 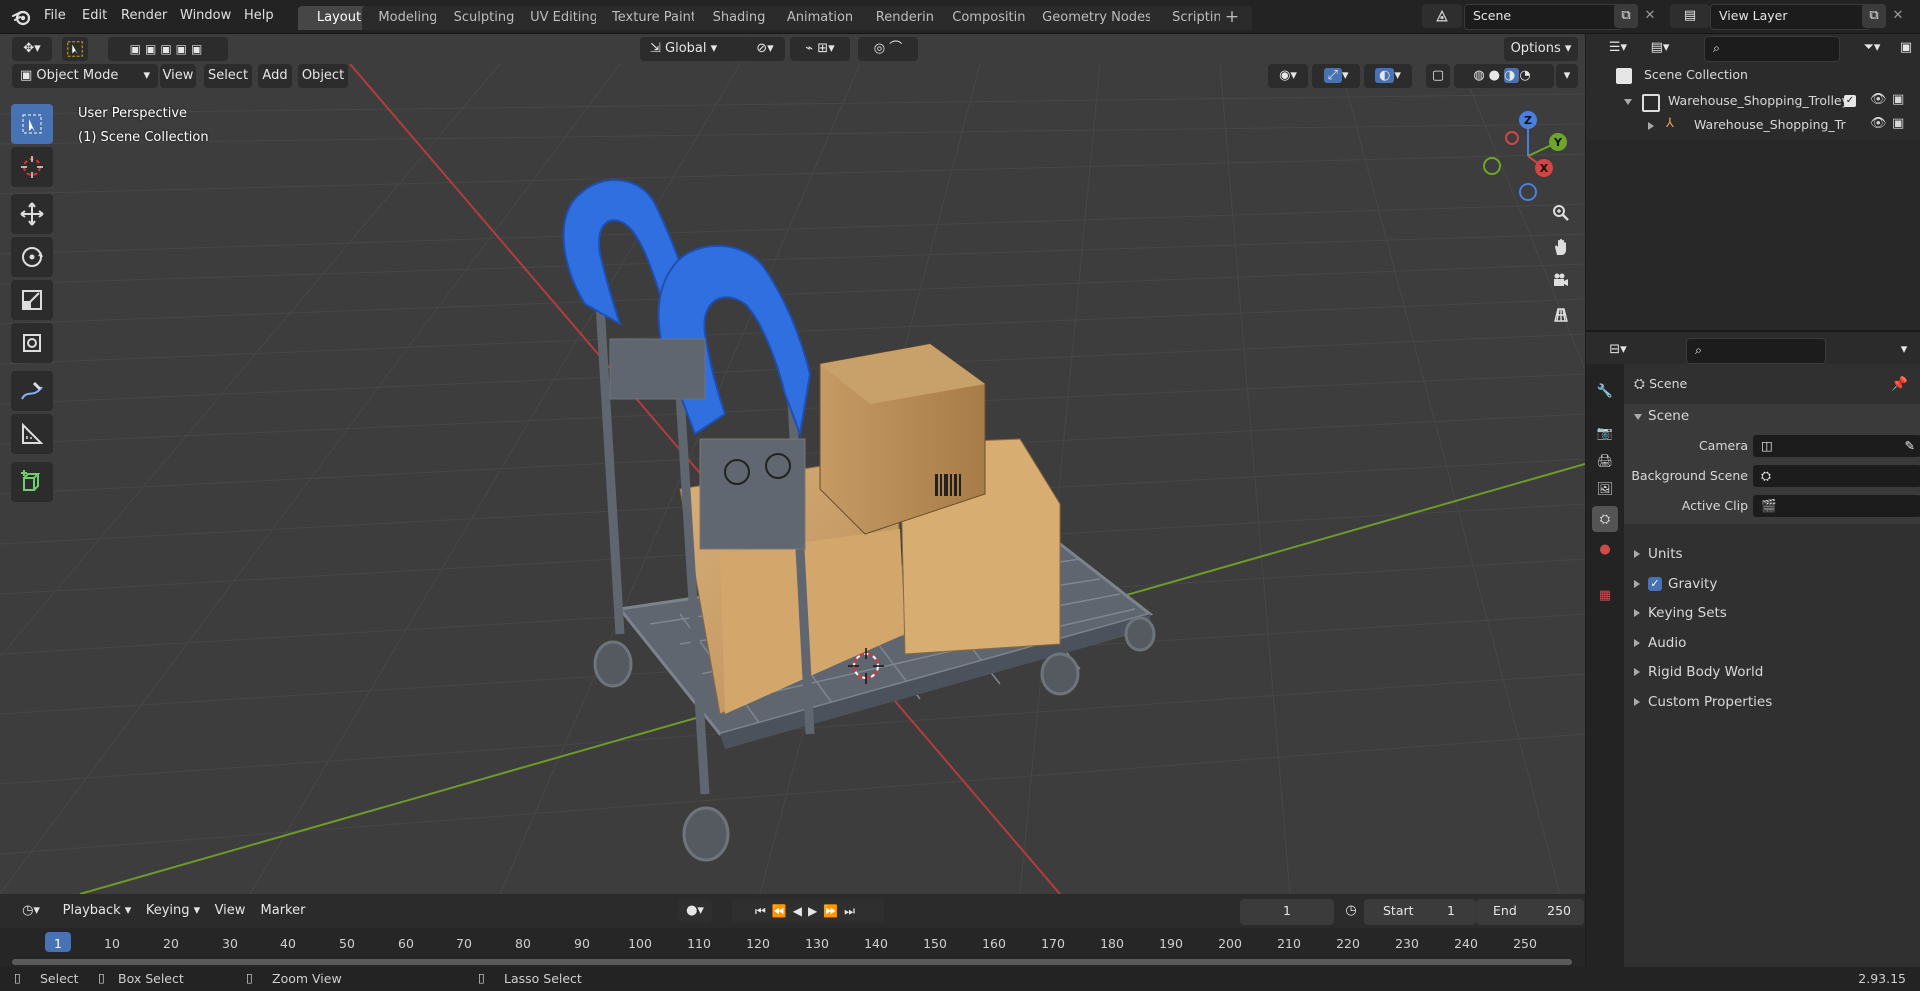 What do you see at coordinates (178, 76) in the screenshot?
I see `menu-view: View` at bounding box center [178, 76].